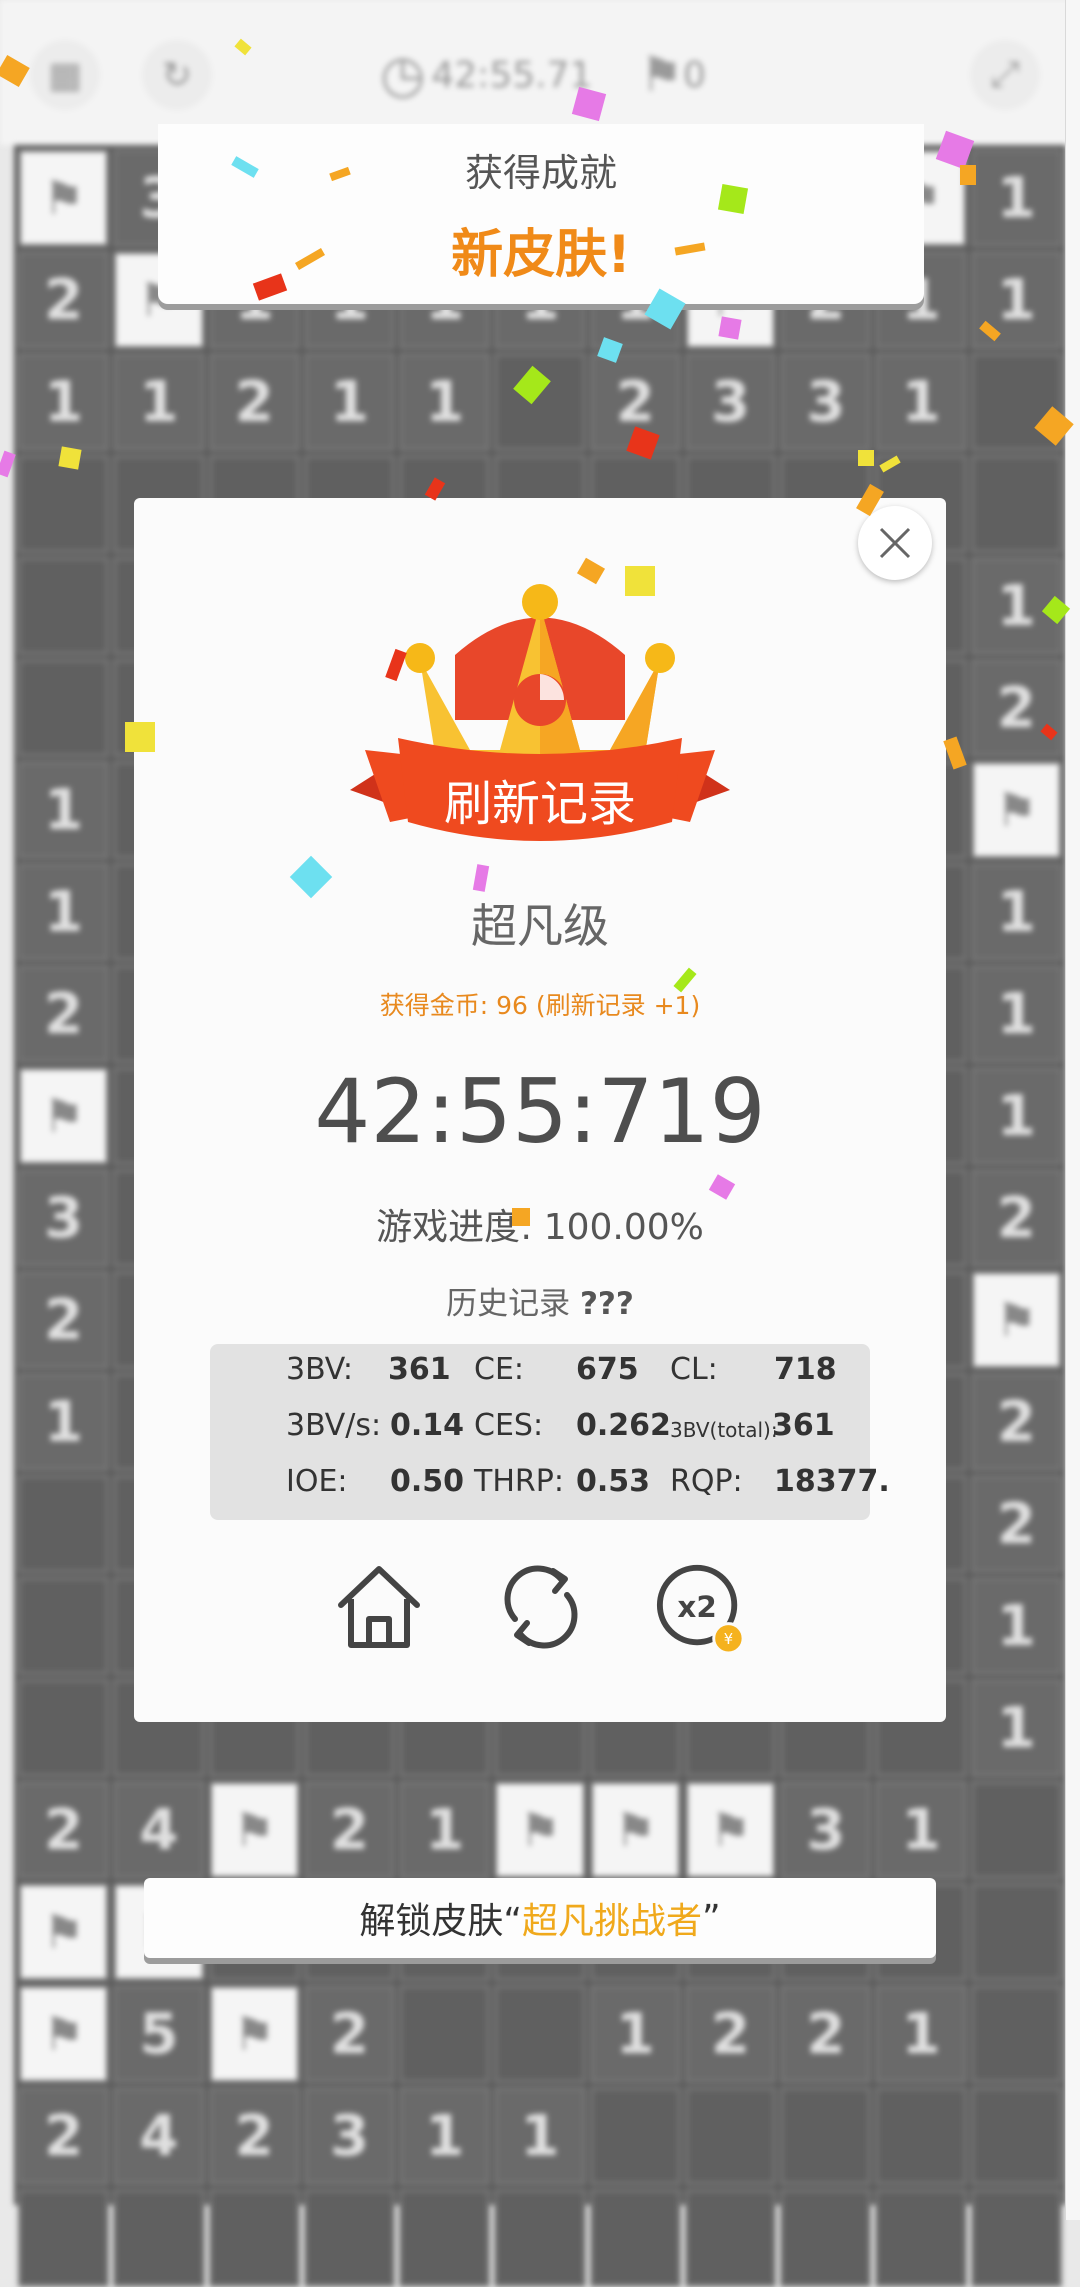  I want to click on achievement-title: 获得成就, so click(540, 173).